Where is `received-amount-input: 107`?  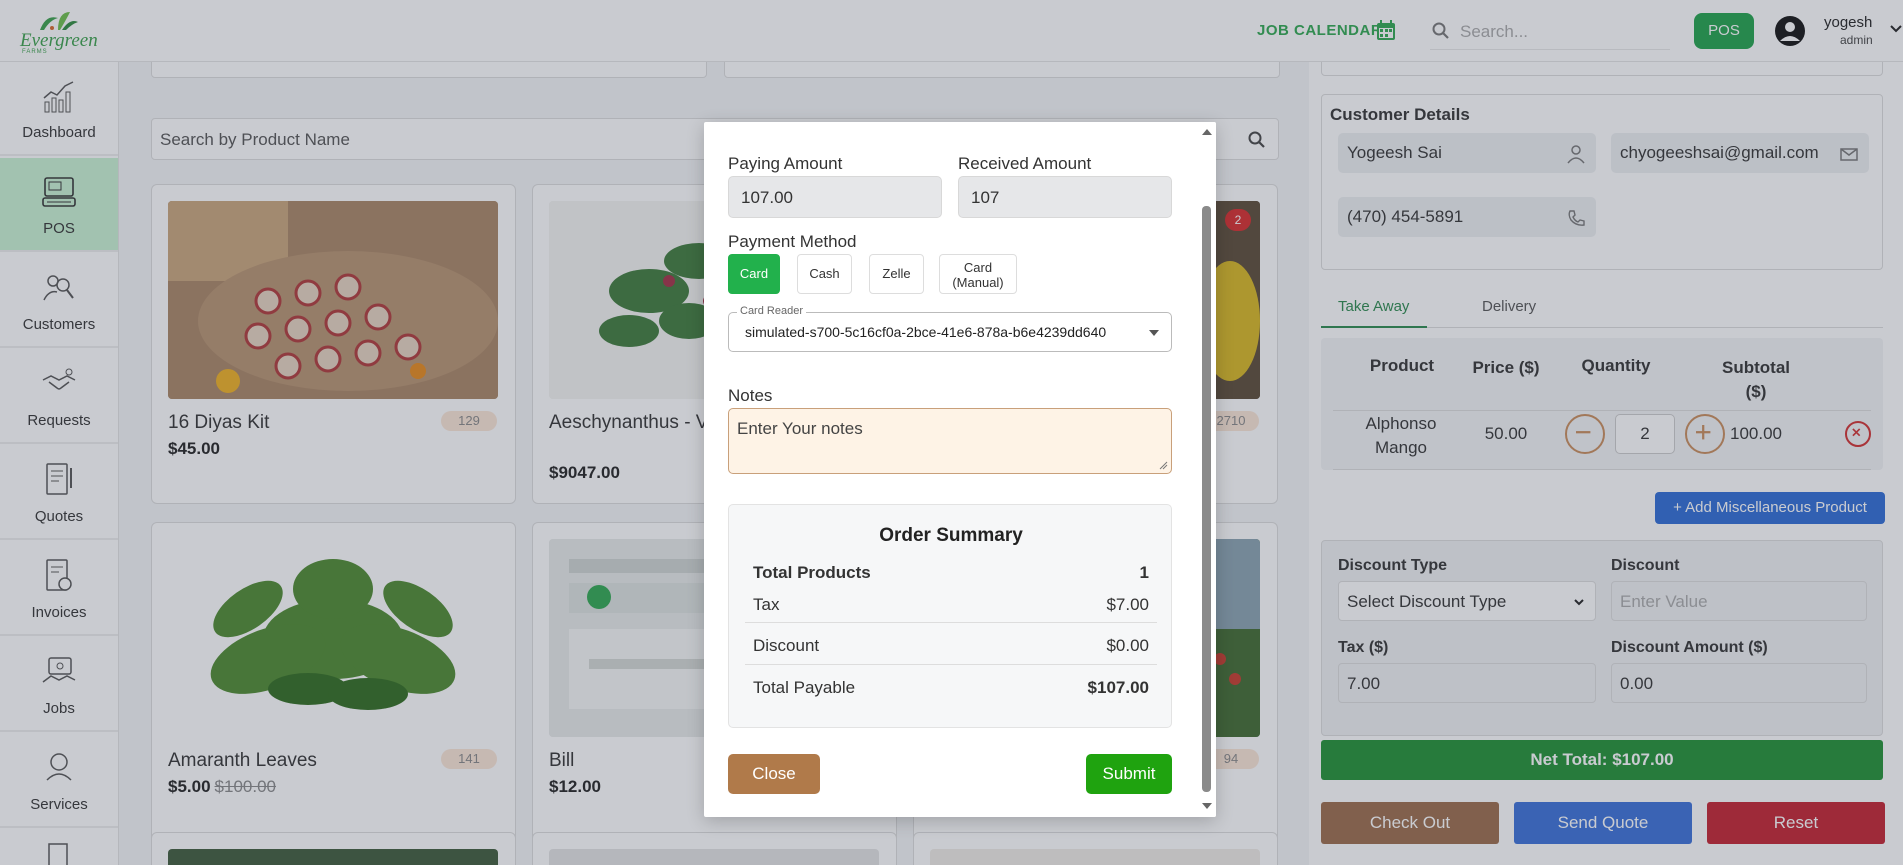
received-amount-input: 107 is located at coordinates (1065, 197).